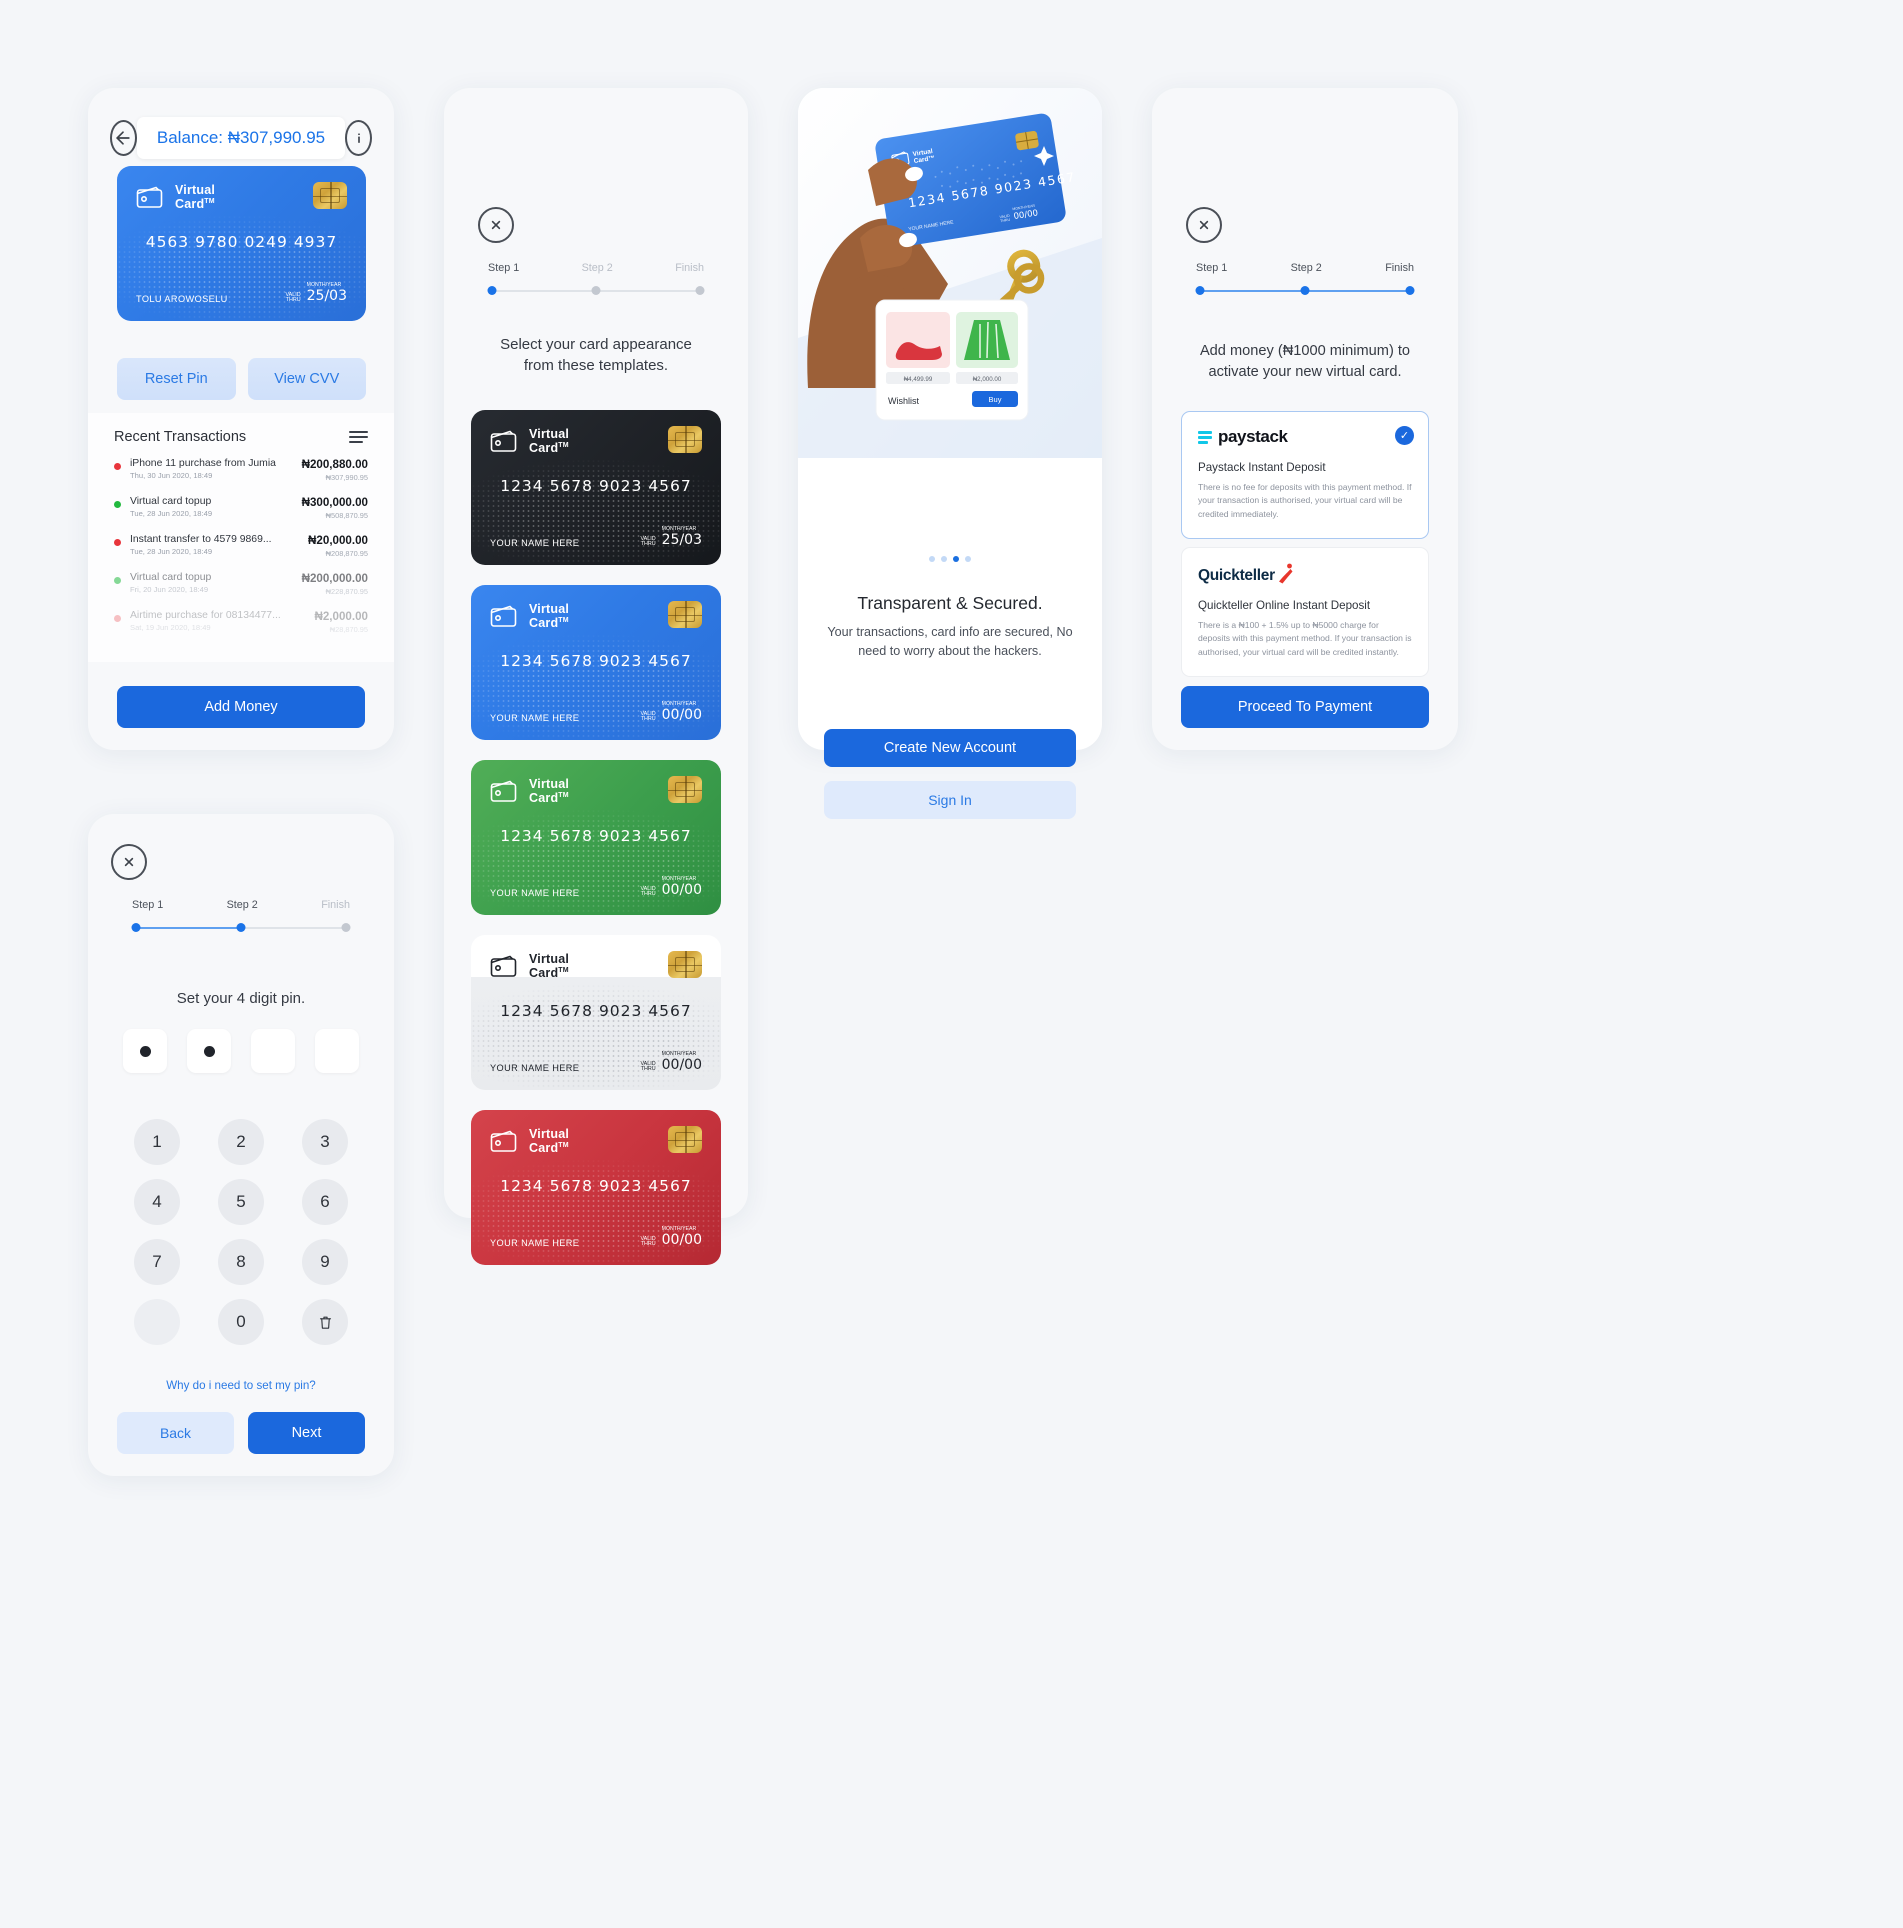  Describe the element at coordinates (1212, 268) in the screenshot. I see `step-label-1: Step 1` at that location.